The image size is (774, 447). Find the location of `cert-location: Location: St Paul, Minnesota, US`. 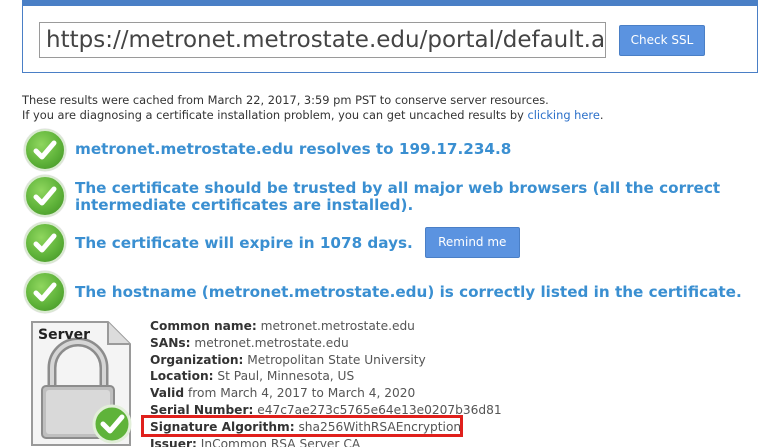

cert-location: Location: St Paul, Minnesota, US is located at coordinates (326, 376).